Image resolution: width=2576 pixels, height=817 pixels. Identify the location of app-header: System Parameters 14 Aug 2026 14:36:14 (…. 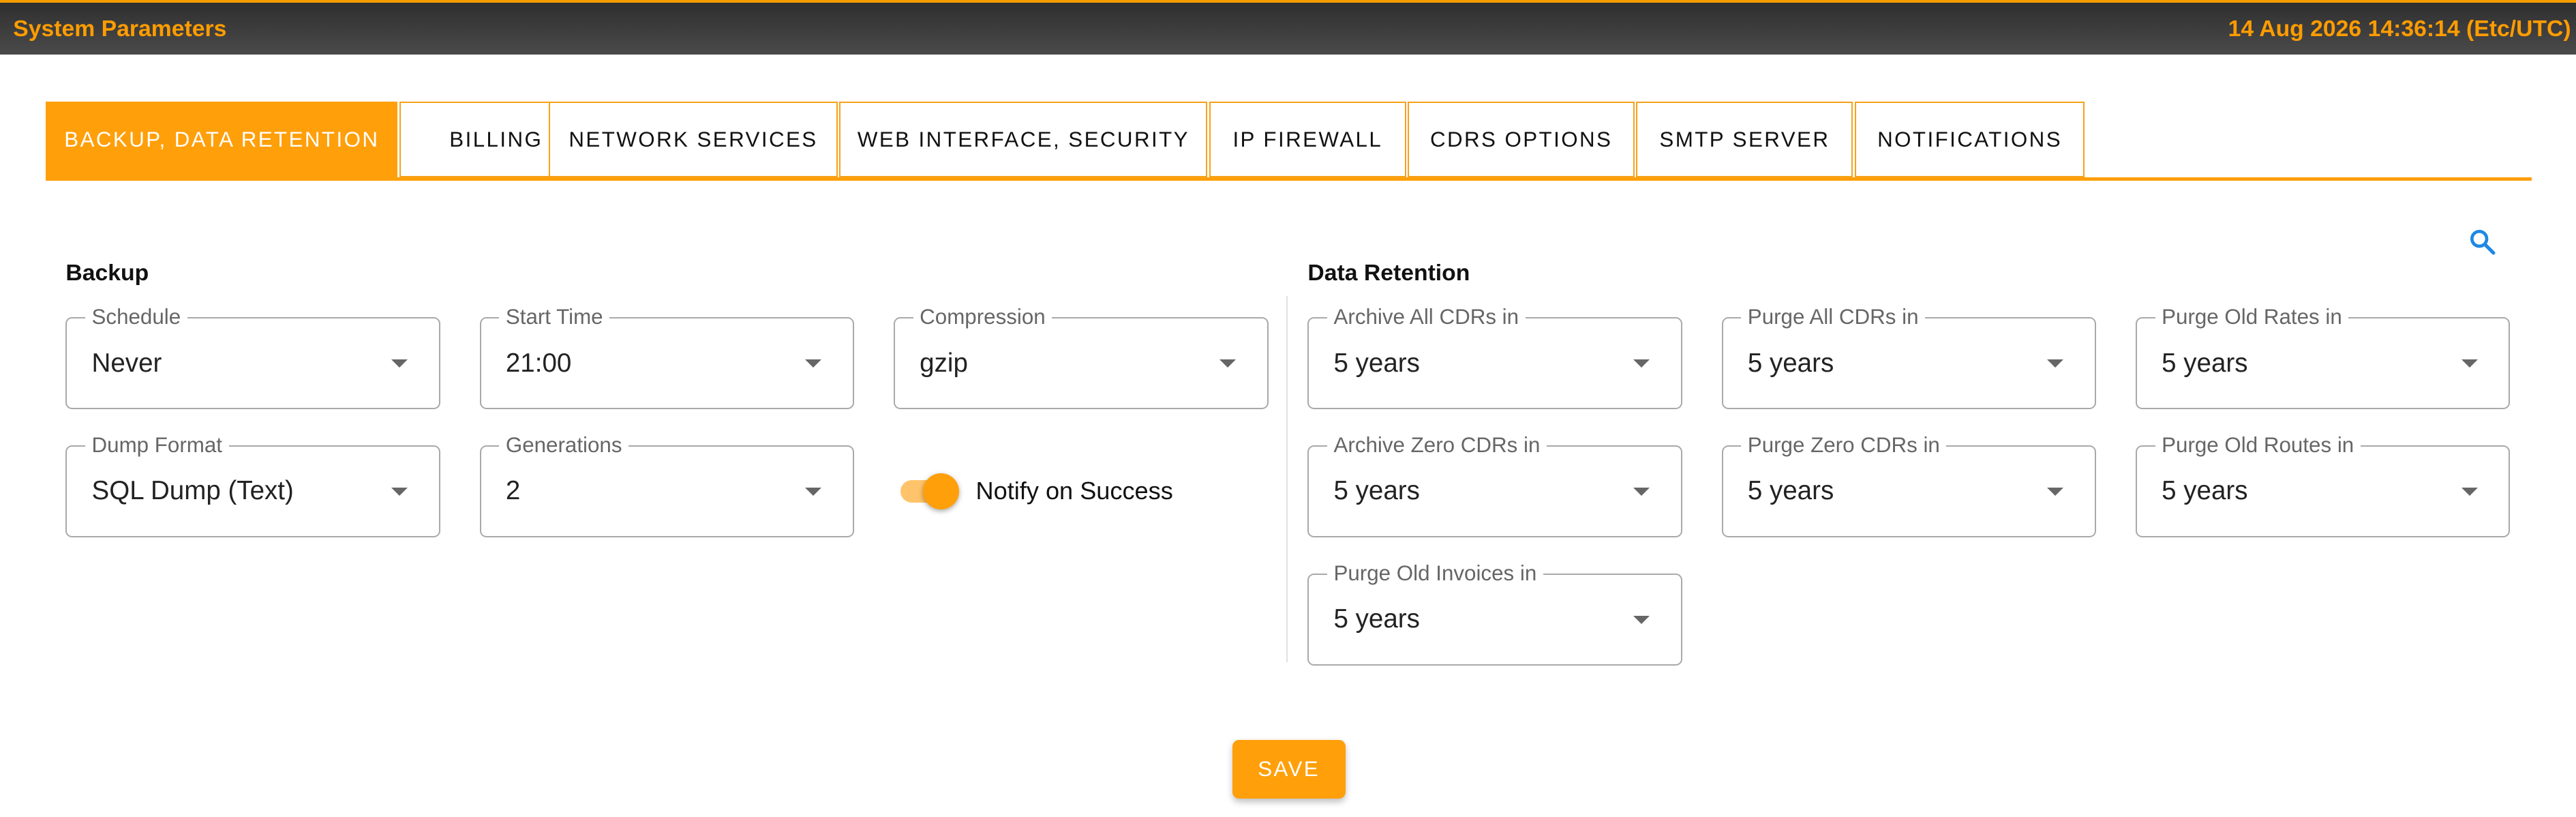
(1288, 28).